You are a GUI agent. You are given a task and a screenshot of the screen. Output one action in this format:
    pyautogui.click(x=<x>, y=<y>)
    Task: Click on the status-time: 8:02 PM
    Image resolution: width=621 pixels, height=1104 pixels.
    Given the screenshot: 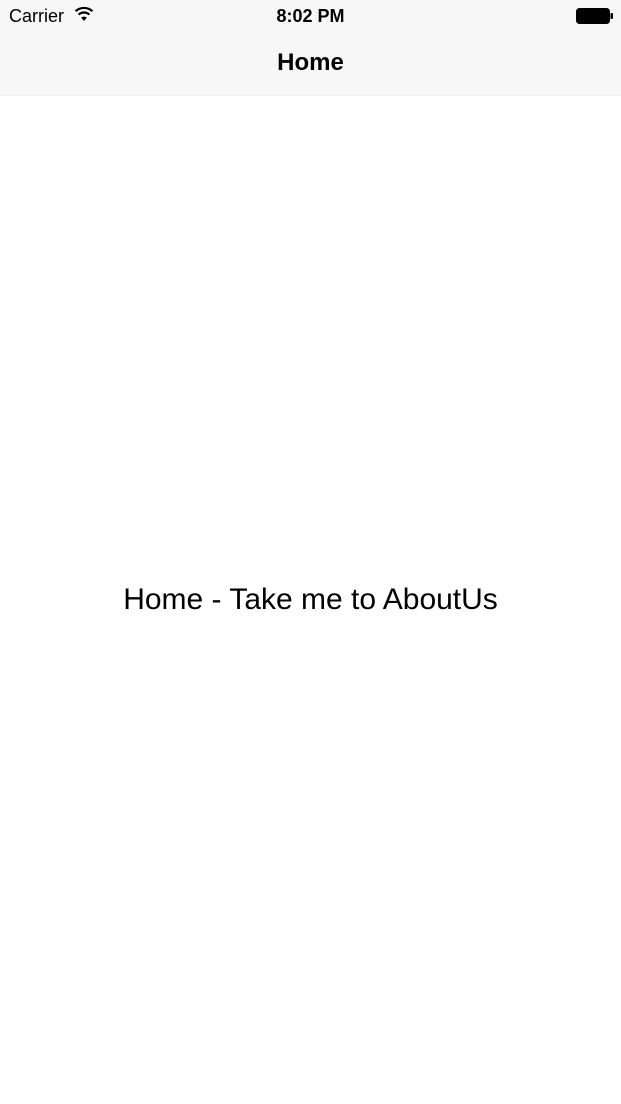 What is the action you would take?
    pyautogui.click(x=310, y=16)
    